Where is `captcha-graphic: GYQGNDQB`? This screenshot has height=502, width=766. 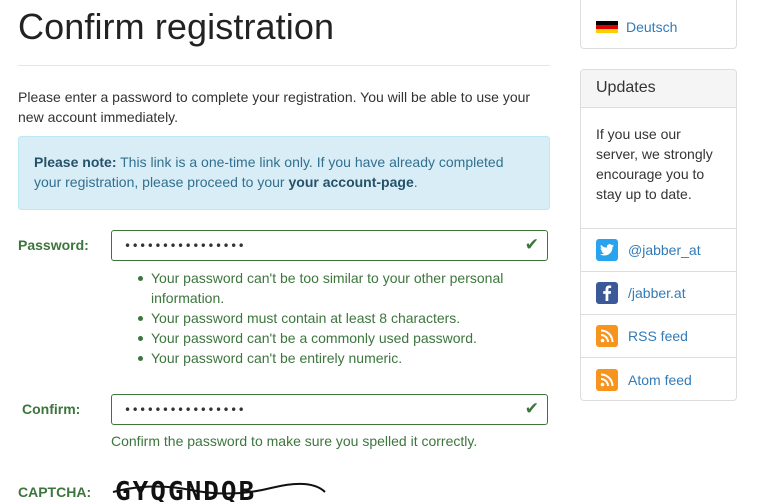 captcha-graphic: GYQGNDQB is located at coordinates (219, 490).